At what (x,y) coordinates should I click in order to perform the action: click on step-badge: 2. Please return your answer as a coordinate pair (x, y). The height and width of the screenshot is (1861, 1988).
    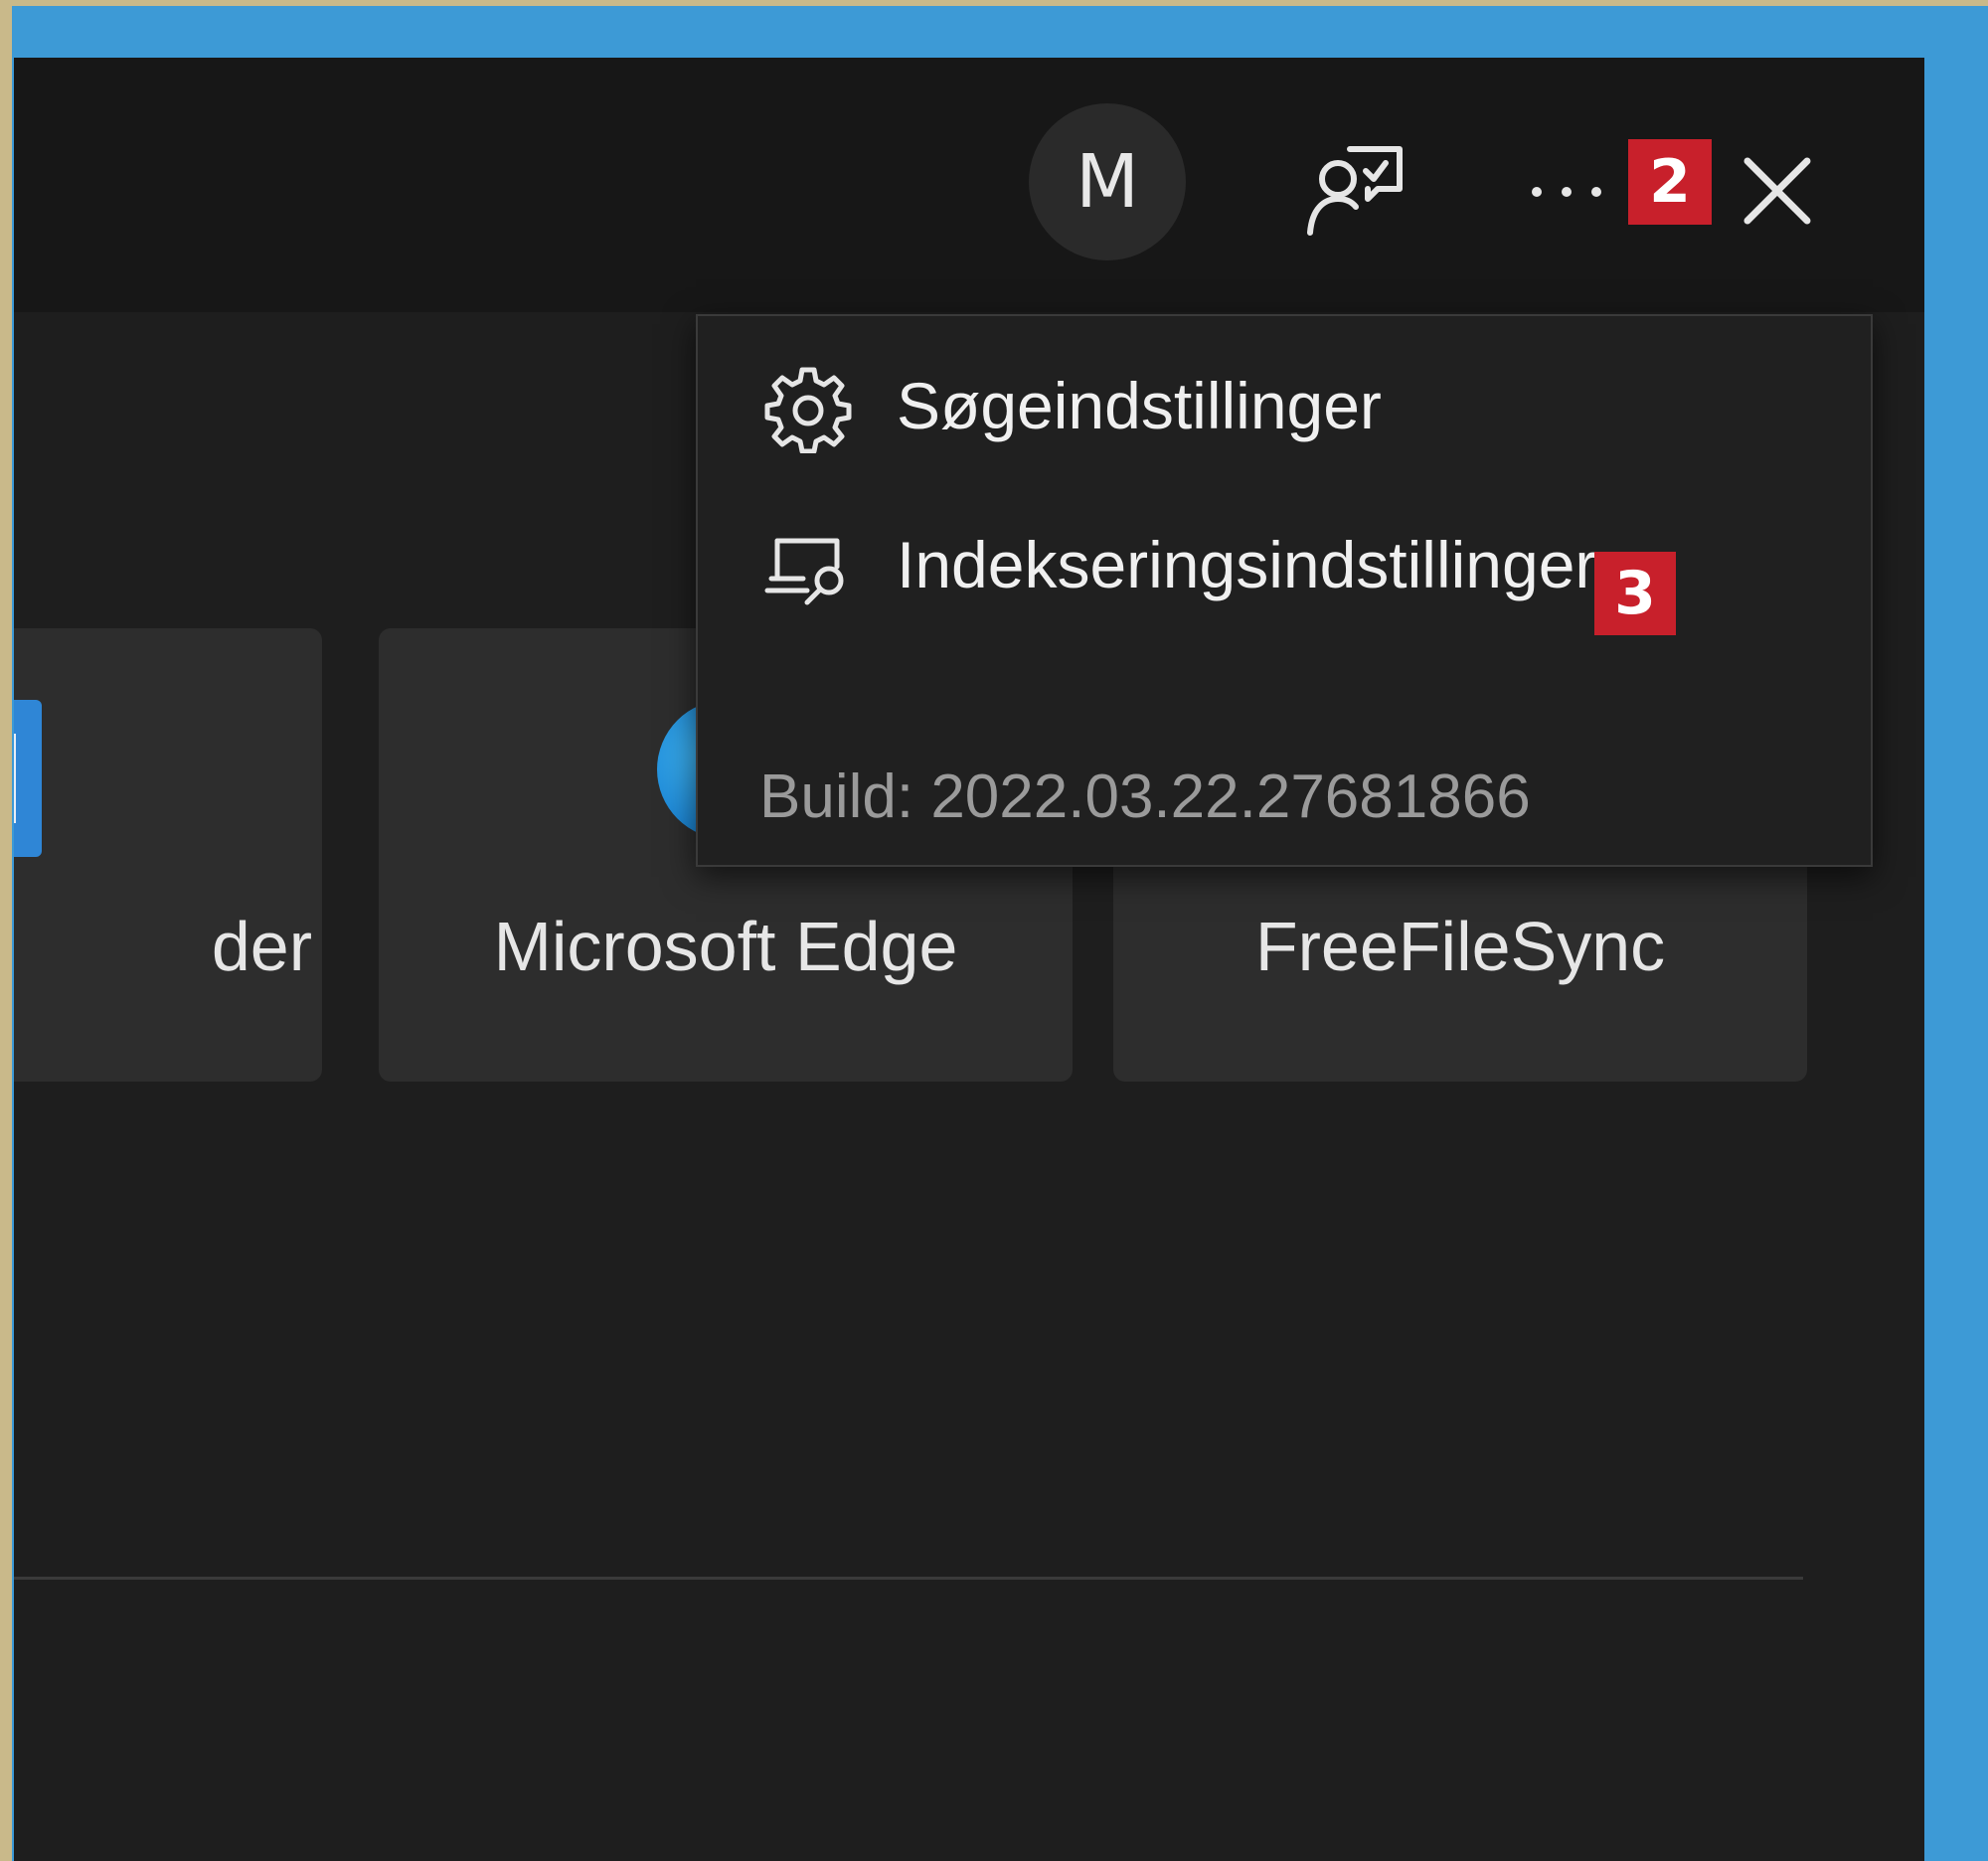
    Looking at the image, I should click on (1670, 182).